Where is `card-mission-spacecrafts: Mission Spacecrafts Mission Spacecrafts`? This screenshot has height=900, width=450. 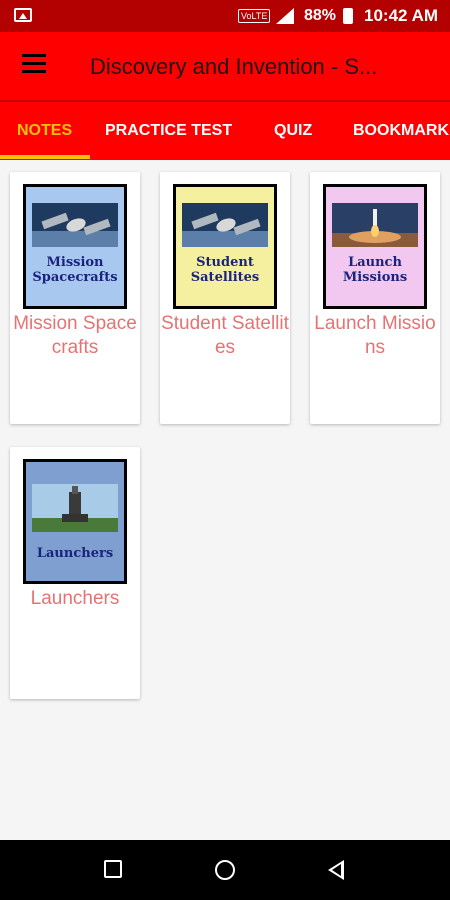
card-mission-spacecrafts: Mission Spacecrafts Mission Spacecrafts is located at coordinates (75, 298).